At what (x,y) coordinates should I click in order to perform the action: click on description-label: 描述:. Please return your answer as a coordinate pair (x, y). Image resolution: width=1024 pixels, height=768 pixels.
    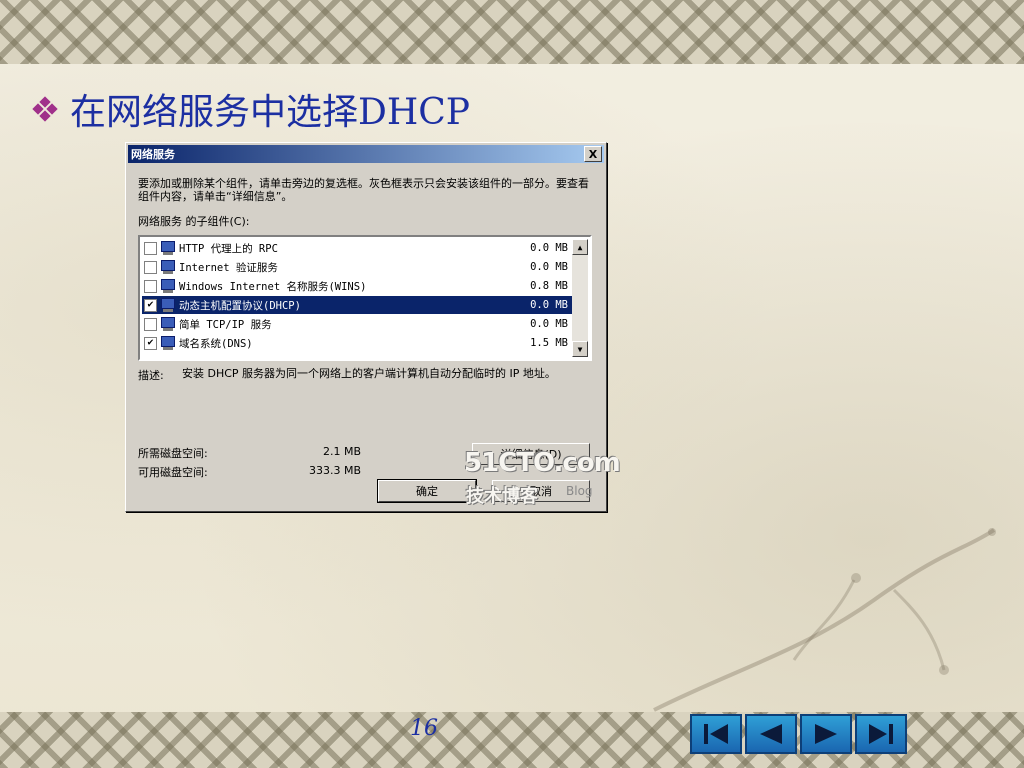
    Looking at the image, I should click on (151, 375).